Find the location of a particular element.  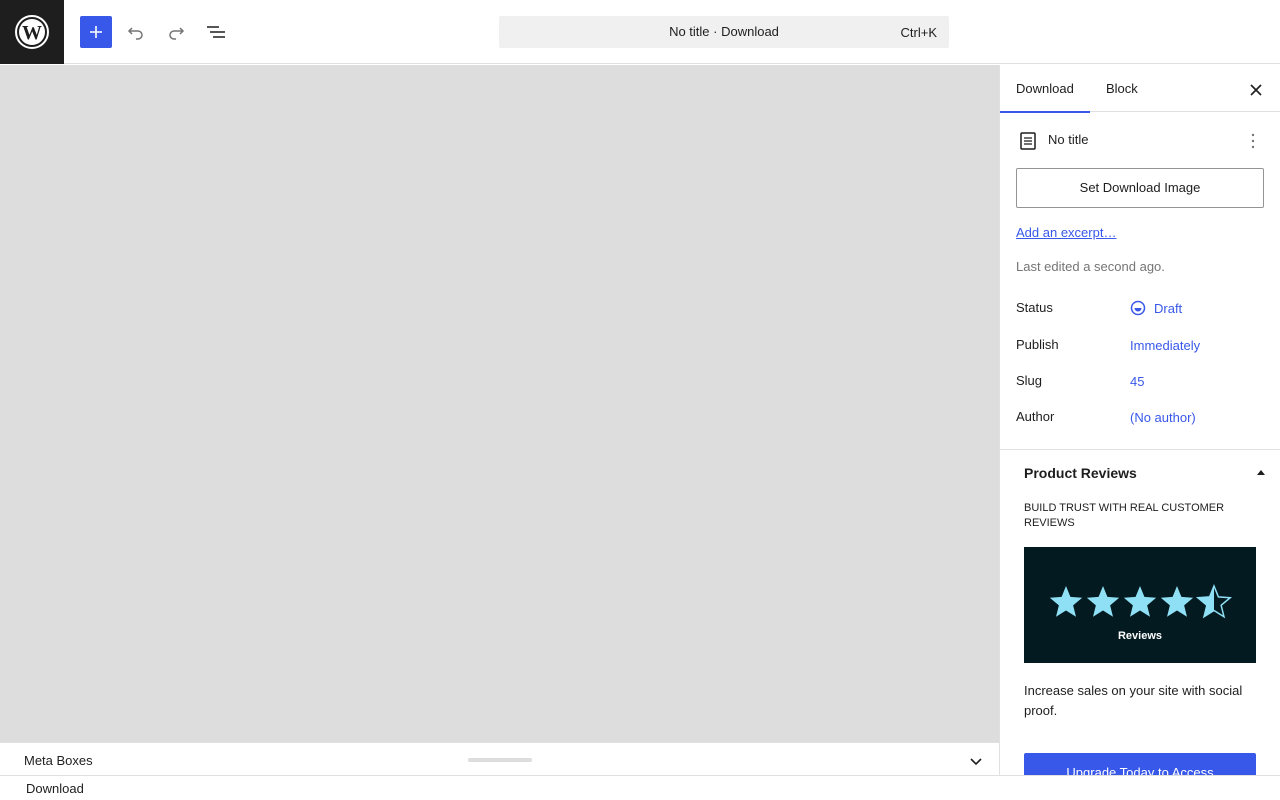

document-title-label: No title is located at coordinates (1068, 139).